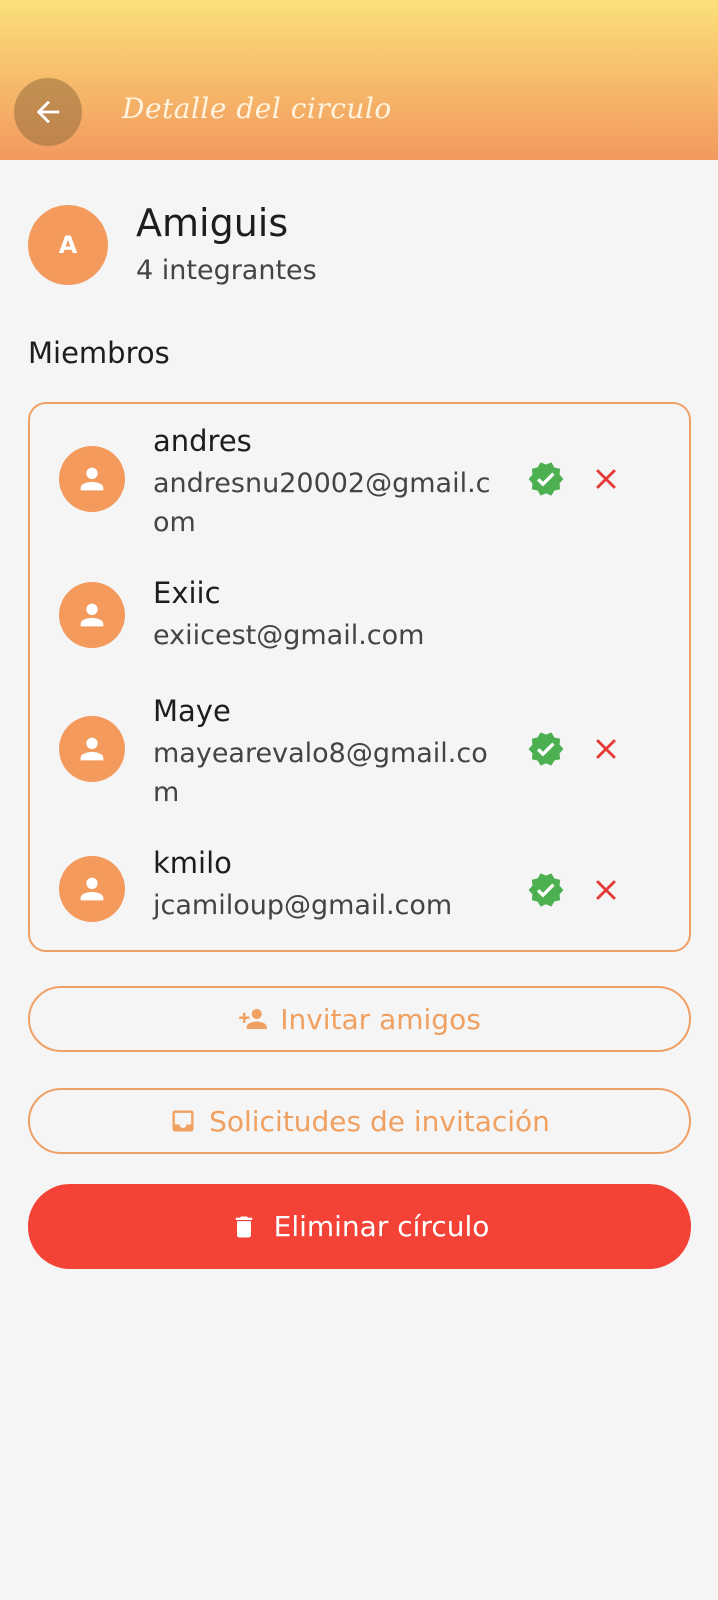 This screenshot has width=718, height=1600. I want to click on invitation-requests-label: Solicitudes de invitación, so click(379, 1121).